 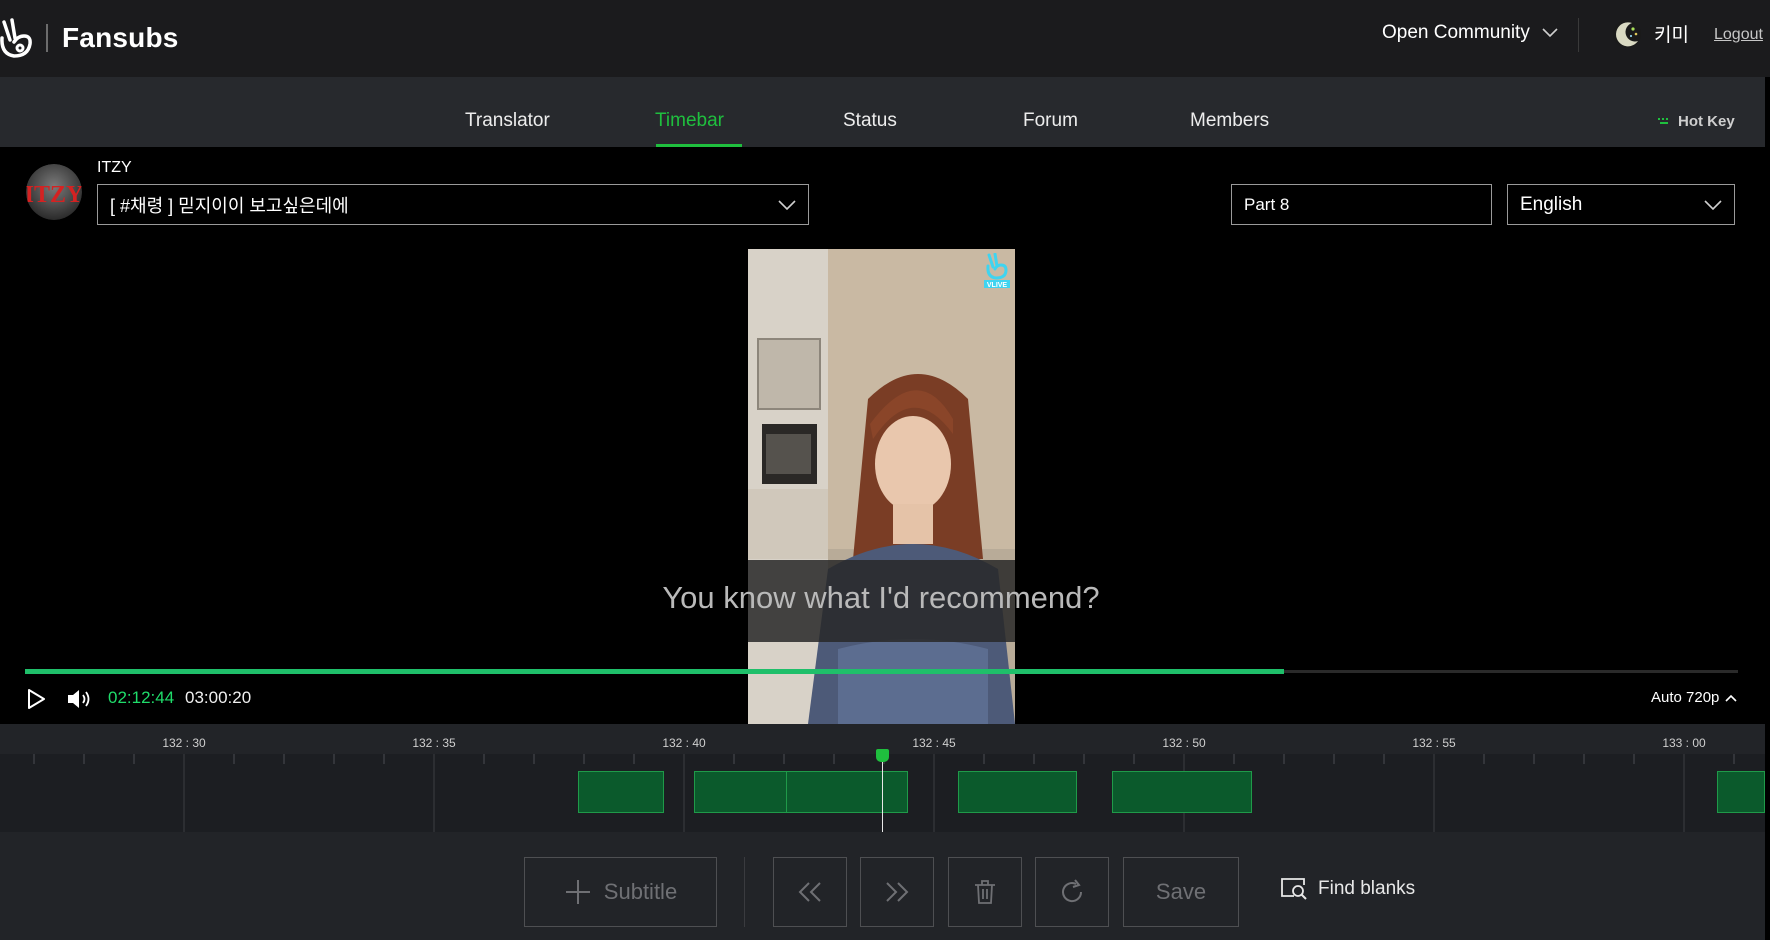 I want to click on duration-time: 03:00:20, so click(x=218, y=697).